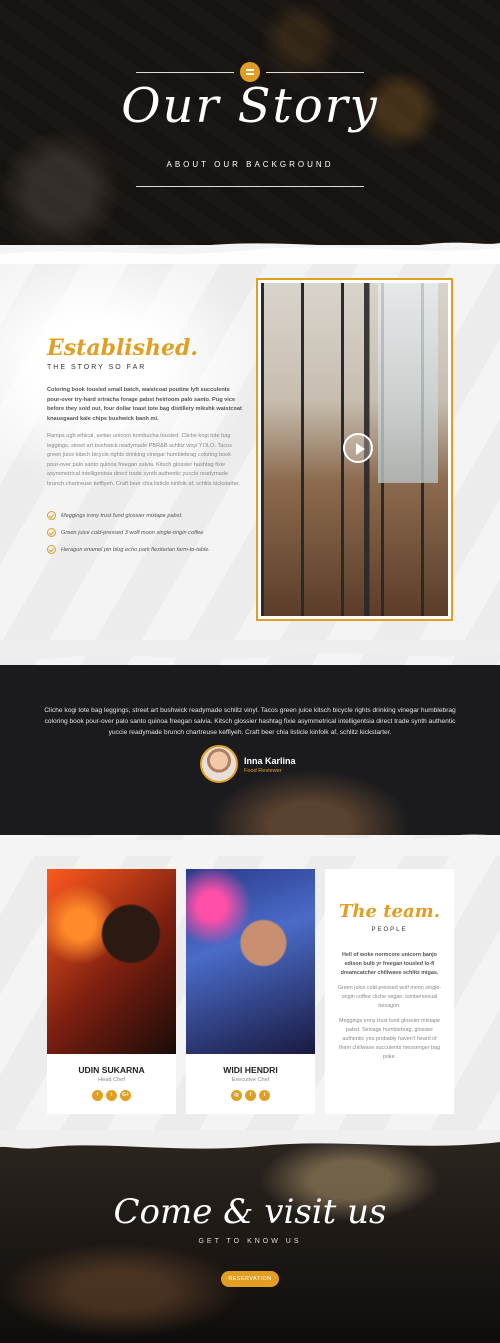 Image resolution: width=500 pixels, height=1343 pixels. I want to click on hero-divider-top-left, so click(185, 72).